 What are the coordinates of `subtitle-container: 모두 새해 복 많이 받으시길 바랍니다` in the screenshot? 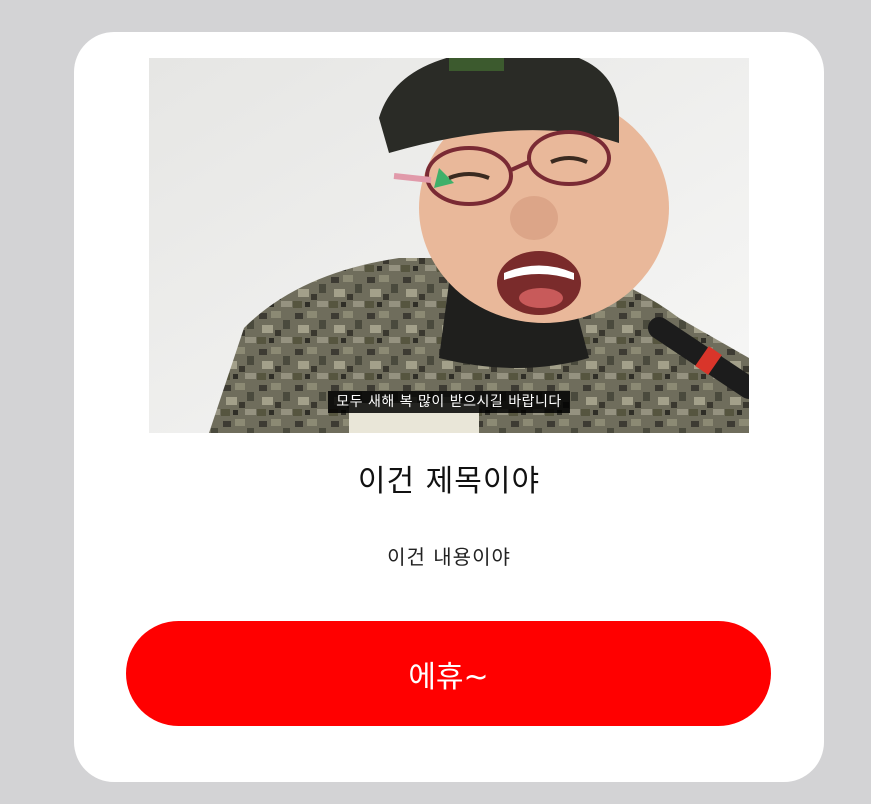 It's located at (449, 402).